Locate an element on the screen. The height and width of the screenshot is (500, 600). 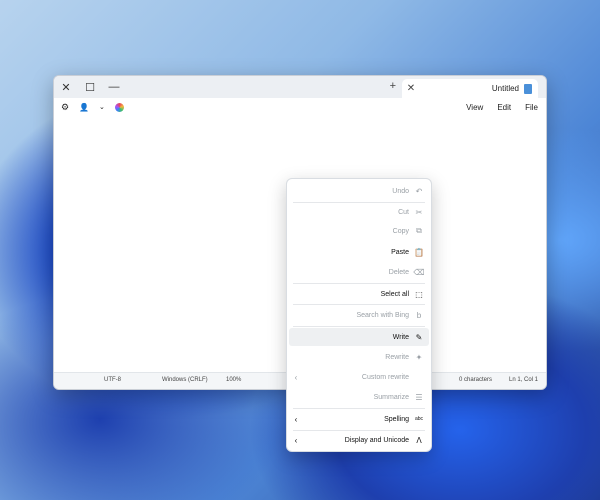
menu-item-custom-rewrite: ‹ Custom rewrite is located at coordinates (359, 377).